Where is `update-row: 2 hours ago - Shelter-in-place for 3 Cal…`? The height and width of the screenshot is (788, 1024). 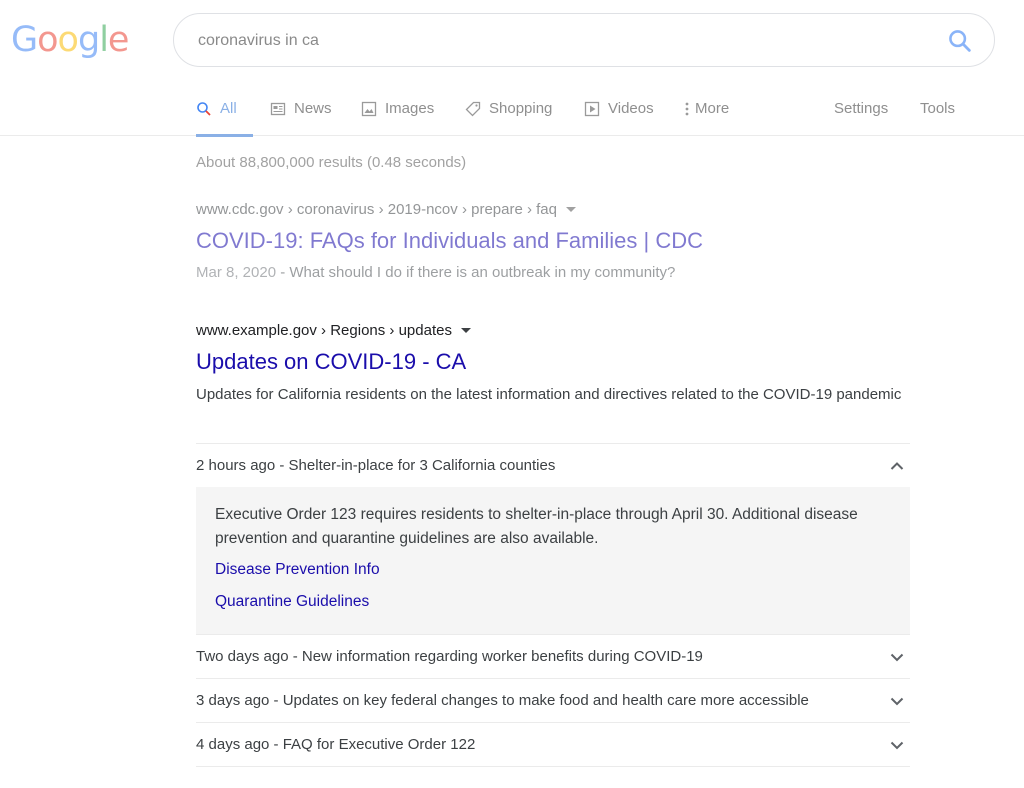 update-row: 2 hours ago - Shelter-in-place for 3 Cal… is located at coordinates (553, 465).